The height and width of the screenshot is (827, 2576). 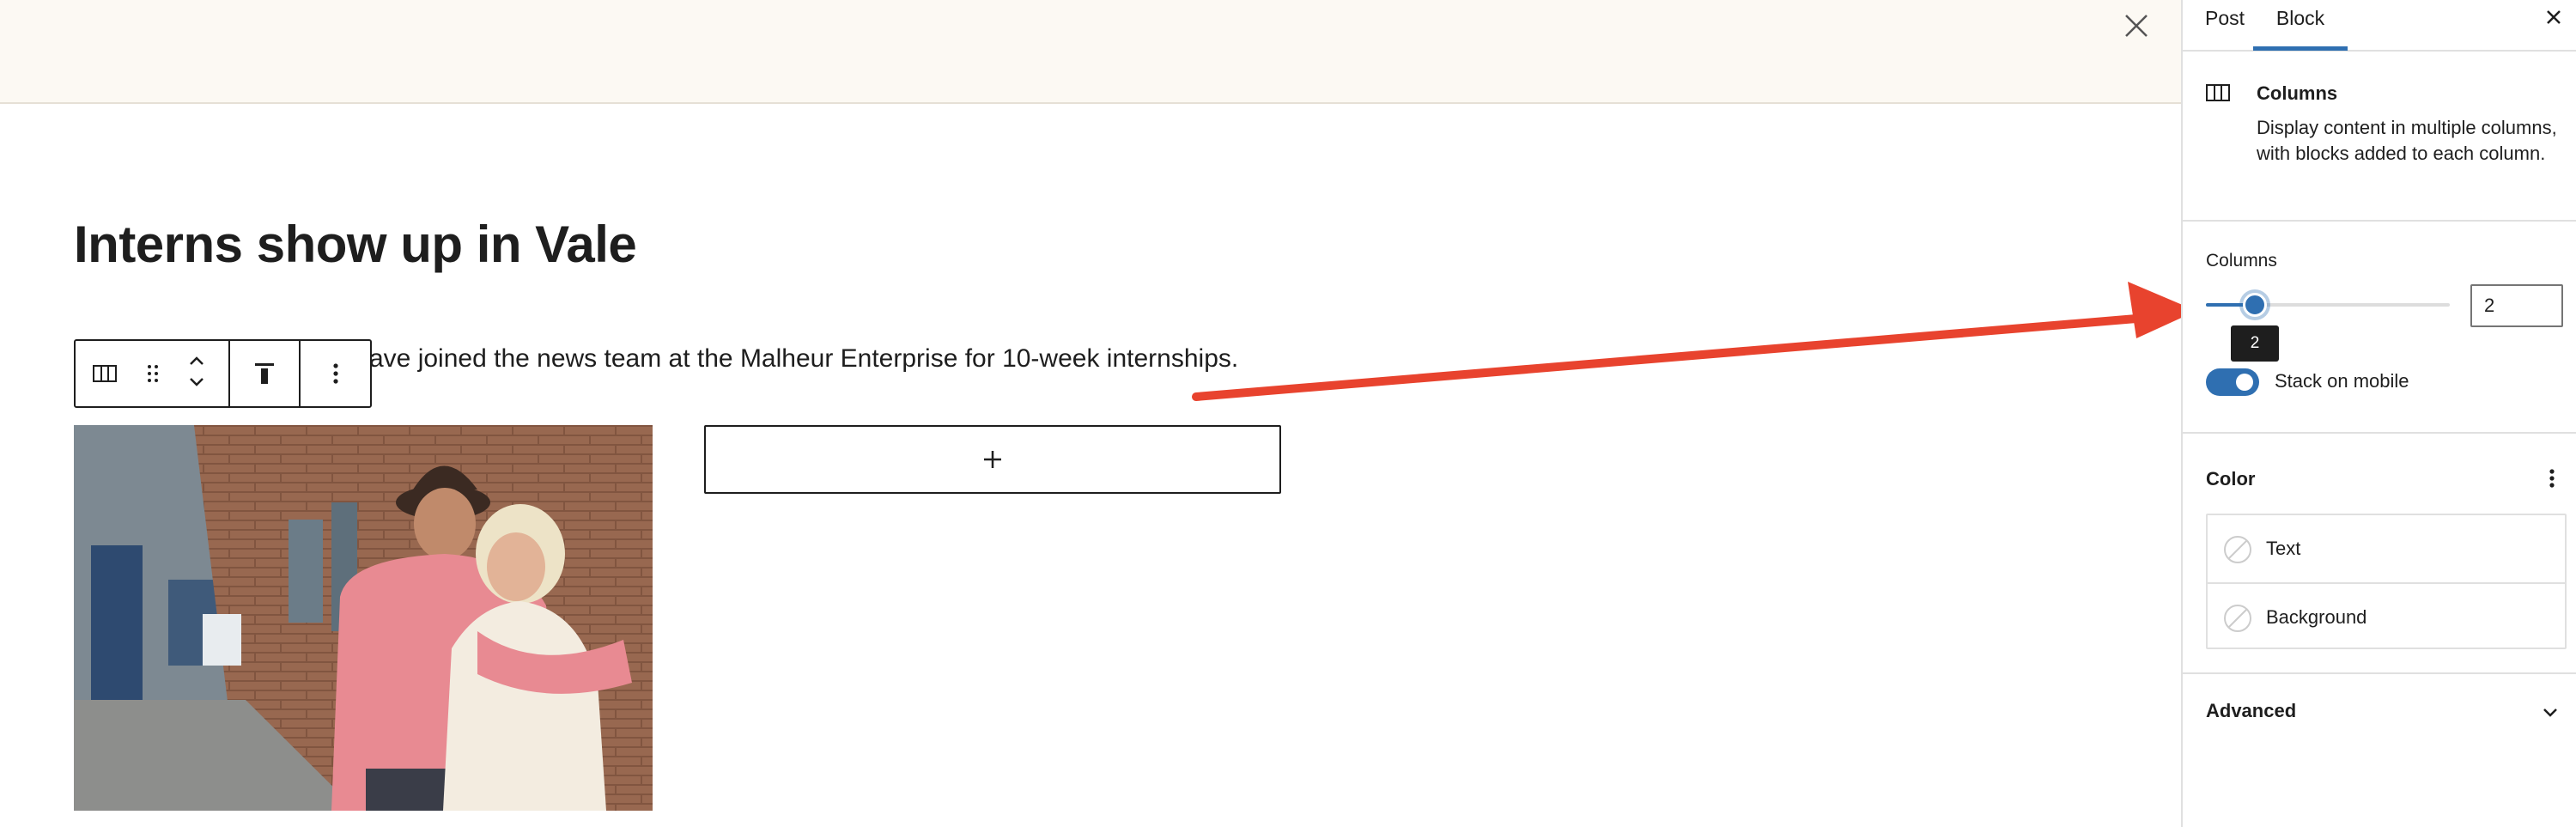 I want to click on plus-icon, so click(x=992, y=459).